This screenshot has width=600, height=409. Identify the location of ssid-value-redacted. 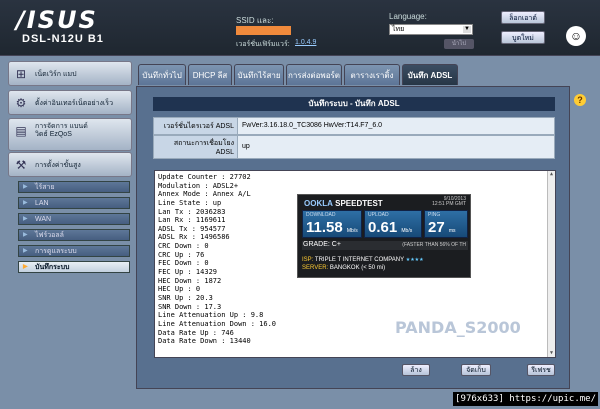
(263, 30).